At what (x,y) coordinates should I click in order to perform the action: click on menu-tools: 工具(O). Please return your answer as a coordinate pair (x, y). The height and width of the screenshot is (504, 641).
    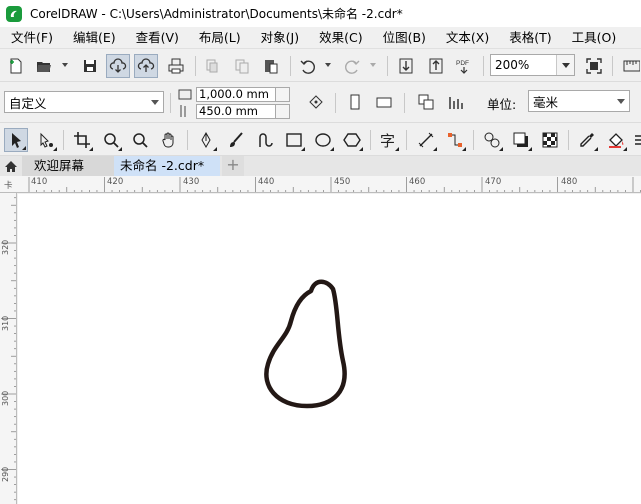
    Looking at the image, I should click on (594, 38).